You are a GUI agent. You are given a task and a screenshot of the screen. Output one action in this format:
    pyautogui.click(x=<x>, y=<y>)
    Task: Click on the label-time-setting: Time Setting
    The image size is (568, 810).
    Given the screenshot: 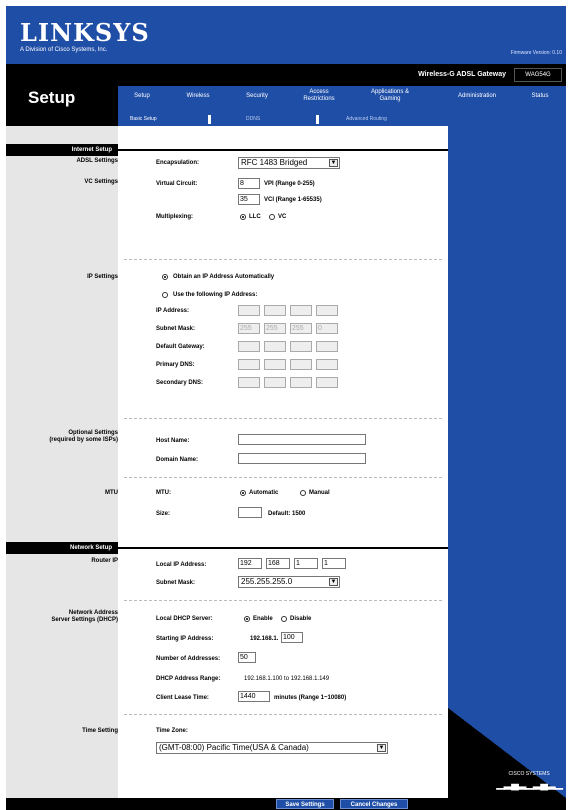 What is the action you would take?
    pyautogui.click(x=100, y=731)
    